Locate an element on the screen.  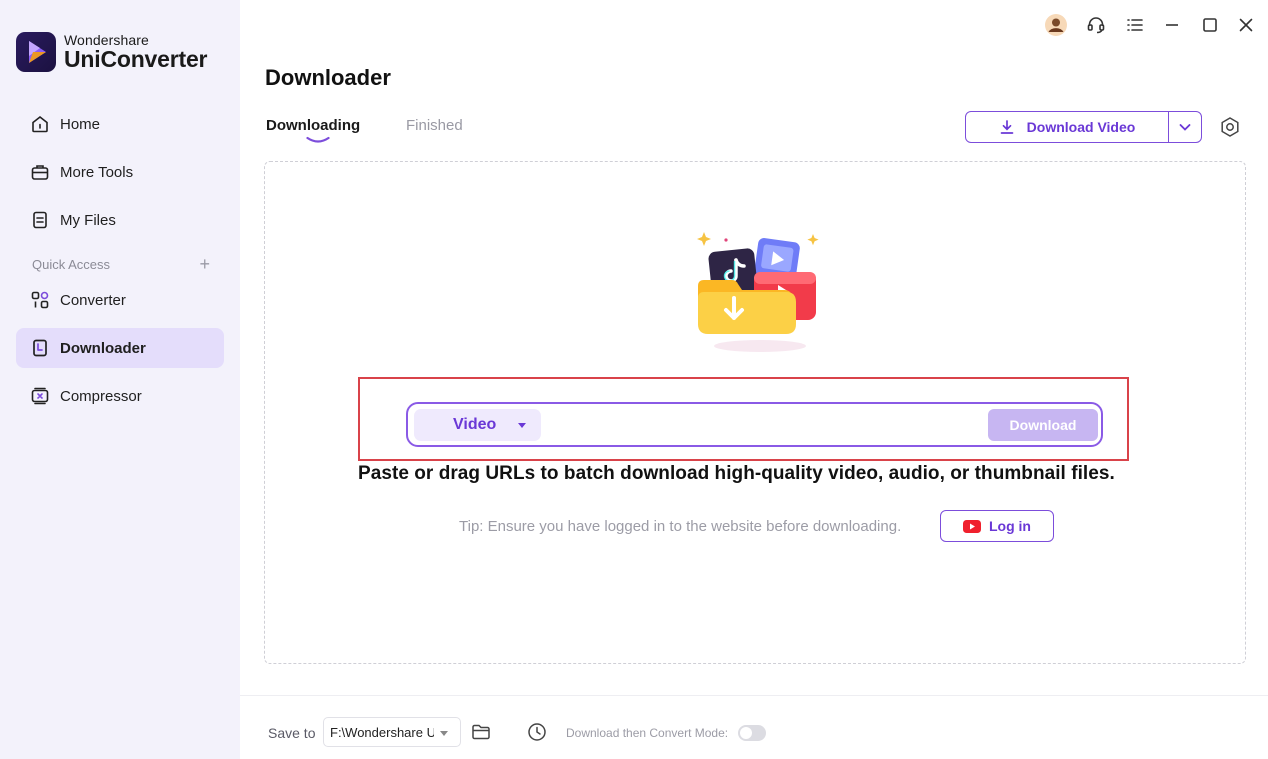
quick-access-header: Quick Access + is located at coordinates (121, 264).